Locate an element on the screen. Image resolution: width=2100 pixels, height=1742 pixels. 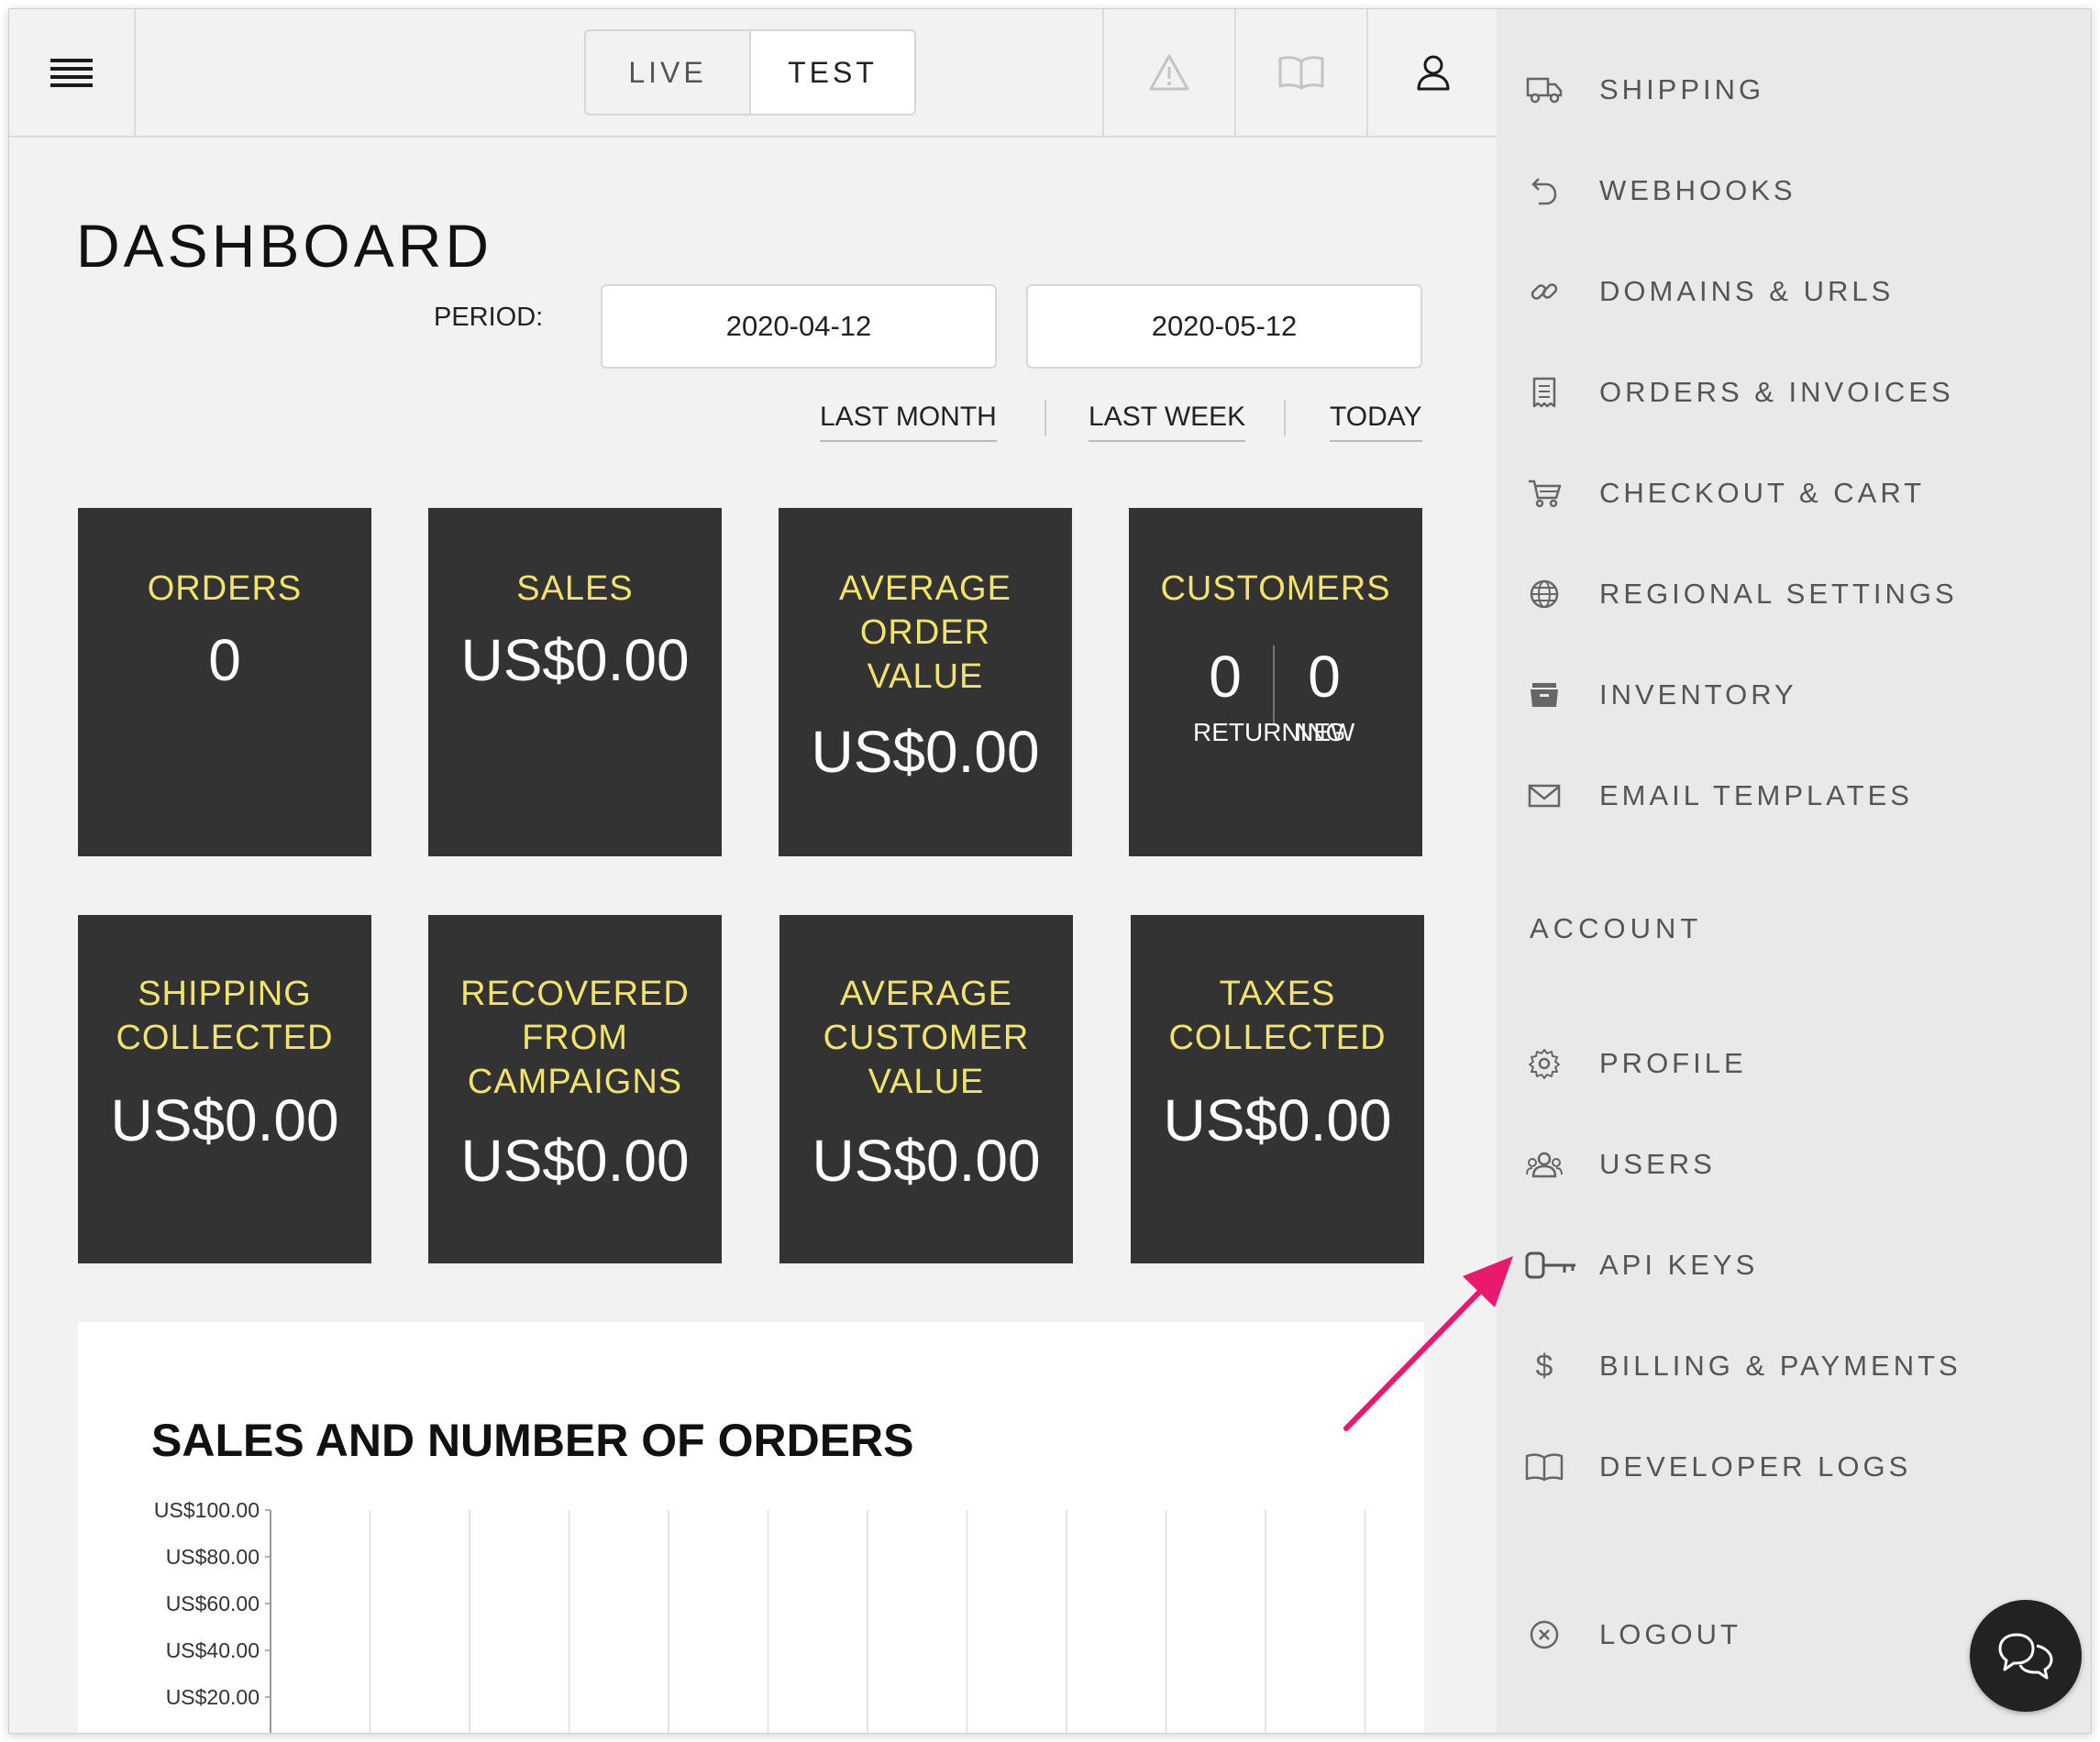
menu-button is located at coordinates (72, 72).